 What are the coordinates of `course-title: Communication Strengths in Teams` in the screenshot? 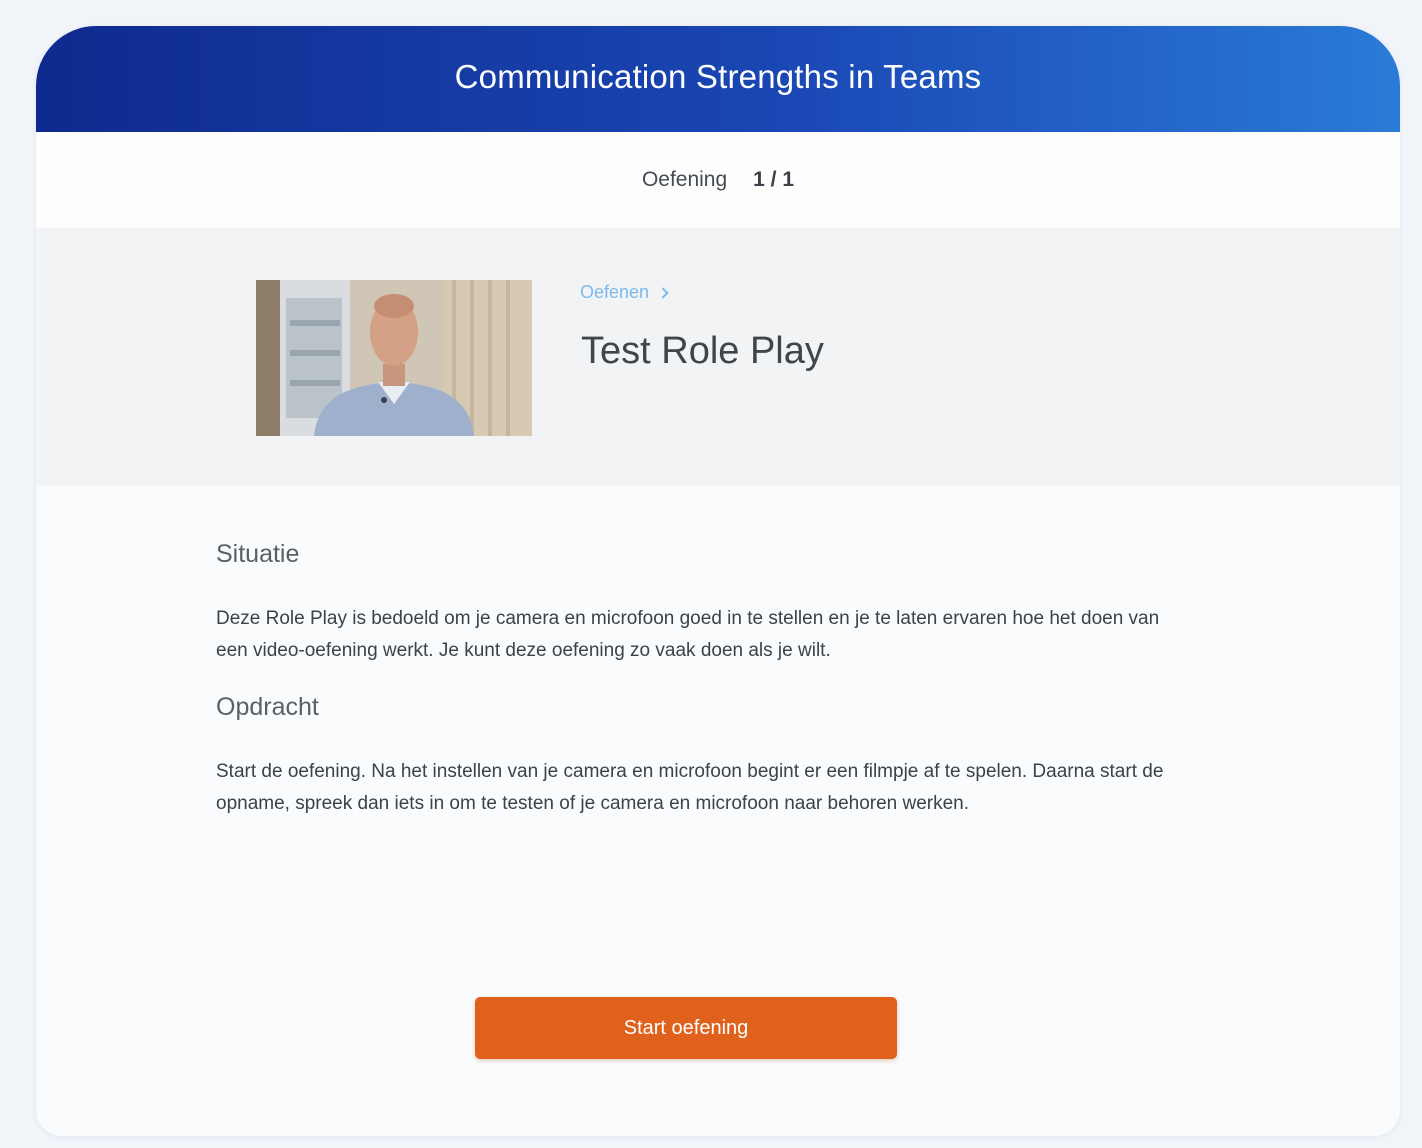 It's located at (718, 76).